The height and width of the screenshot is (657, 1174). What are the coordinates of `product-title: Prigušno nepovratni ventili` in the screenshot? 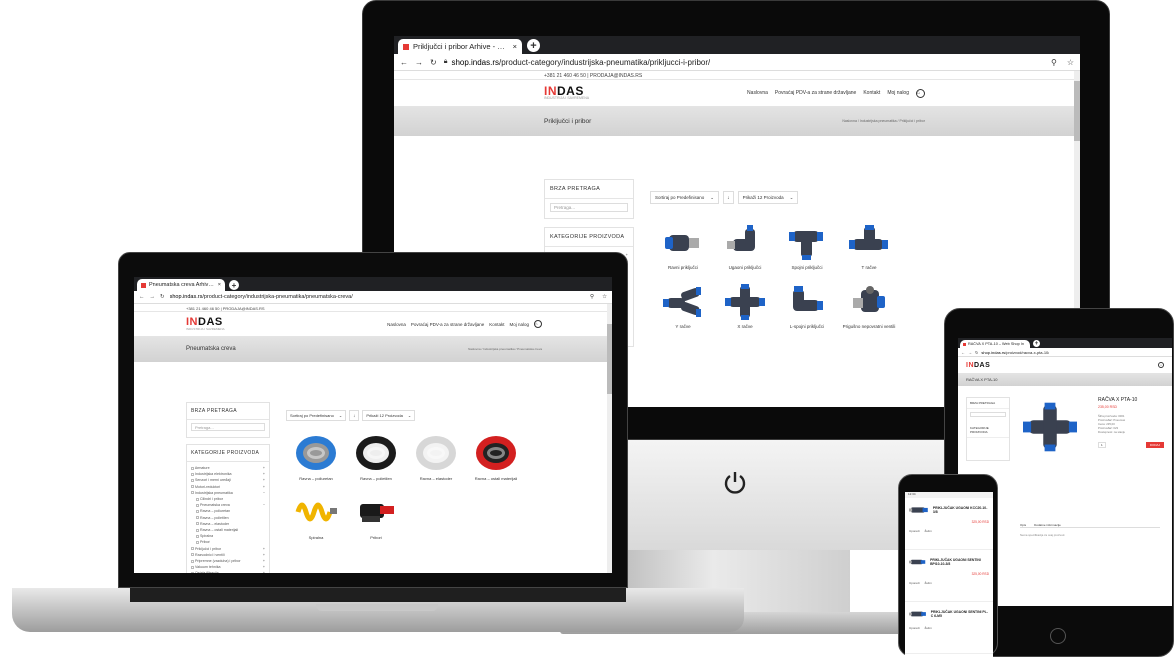 It's located at (869, 326).